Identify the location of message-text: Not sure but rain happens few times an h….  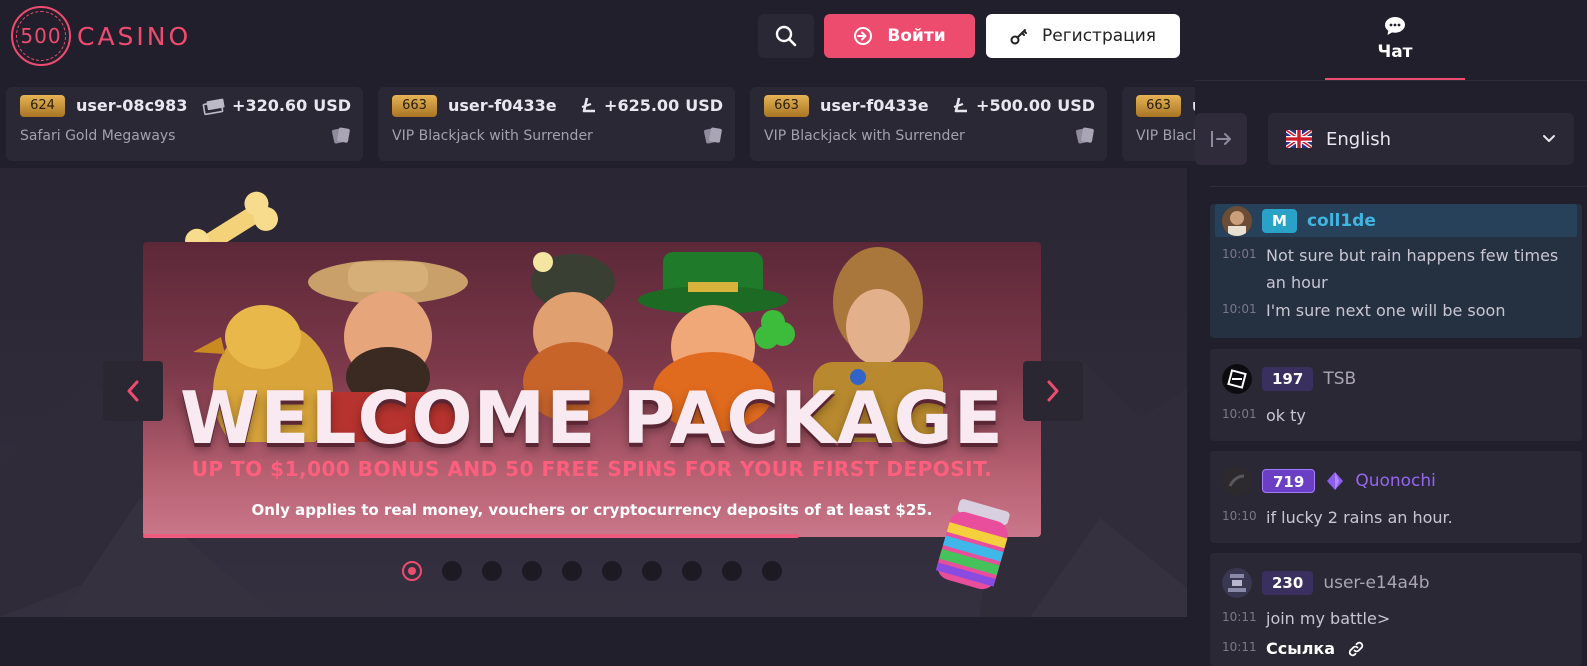
(1412, 269).